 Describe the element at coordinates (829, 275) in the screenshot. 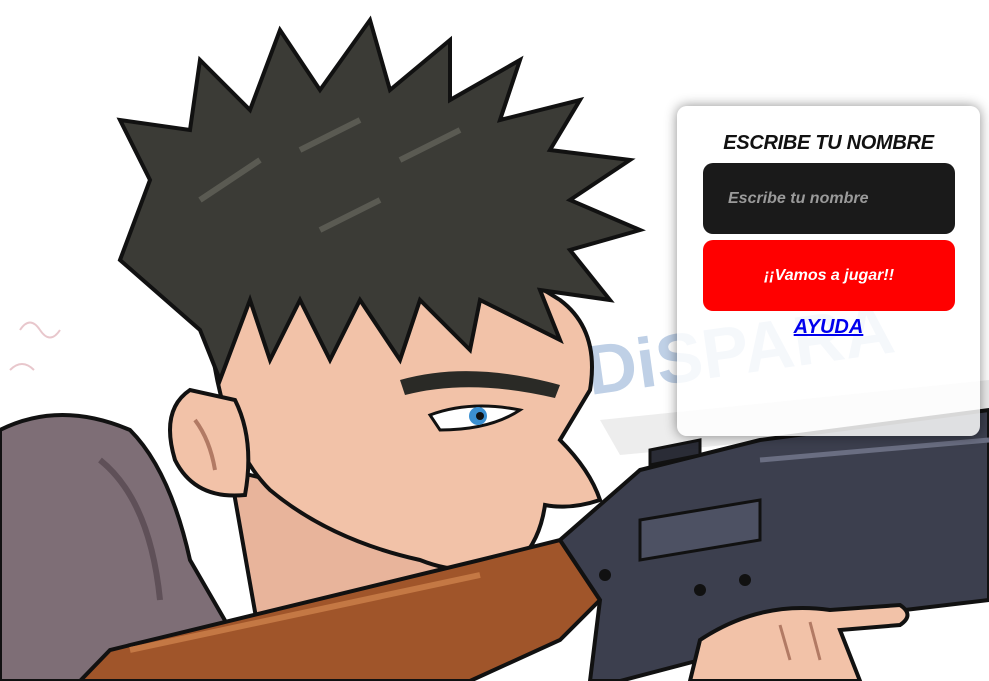

I see `play-button: ¡¡Vamos a jugar!!` at that location.